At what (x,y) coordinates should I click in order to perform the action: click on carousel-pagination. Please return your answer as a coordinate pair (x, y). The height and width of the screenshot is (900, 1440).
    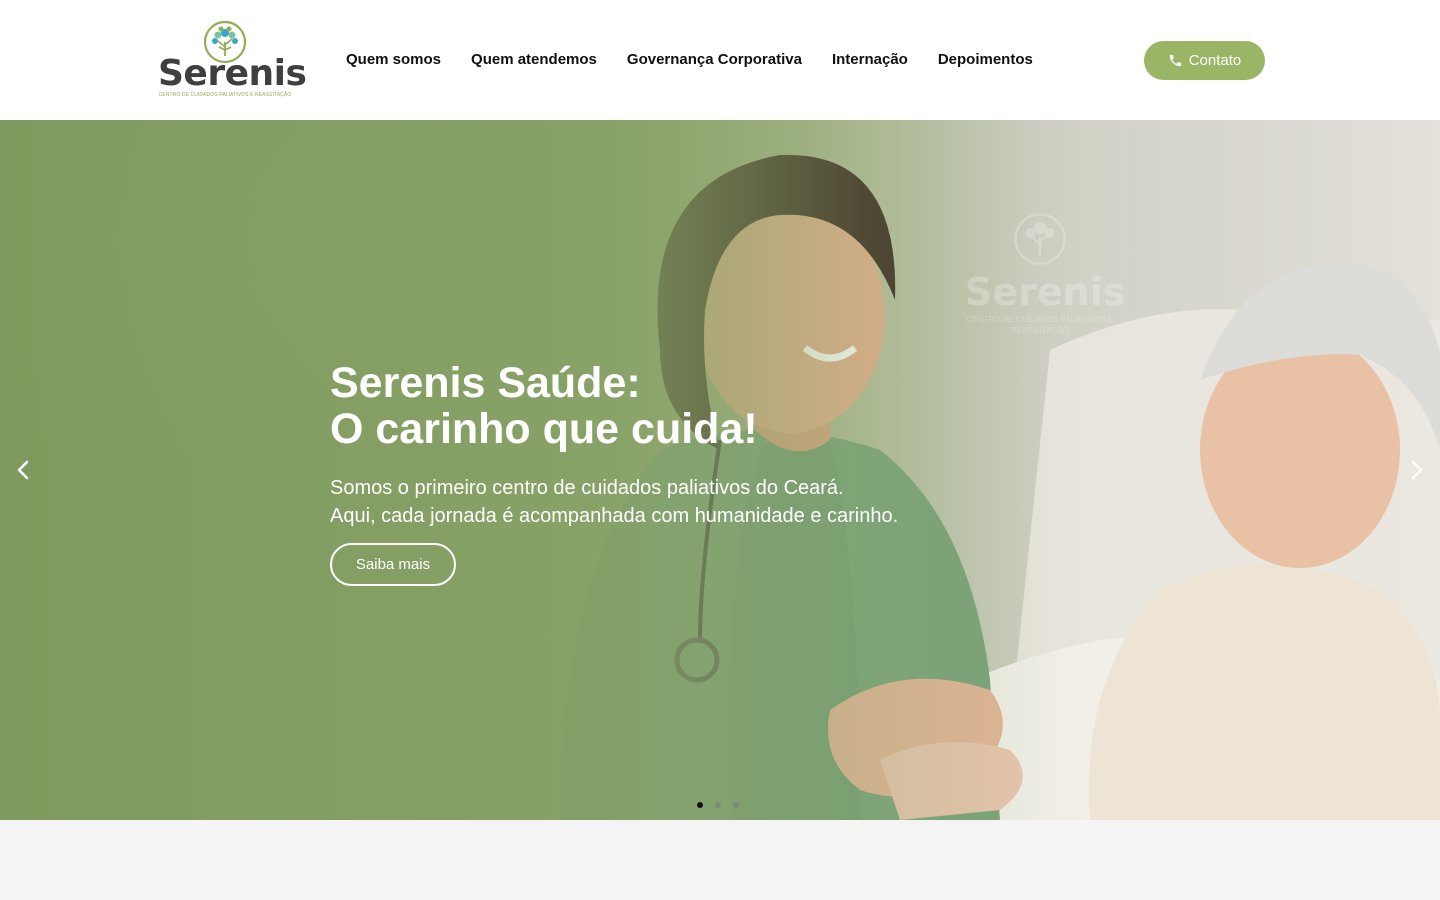
    Looking at the image, I should click on (718, 805).